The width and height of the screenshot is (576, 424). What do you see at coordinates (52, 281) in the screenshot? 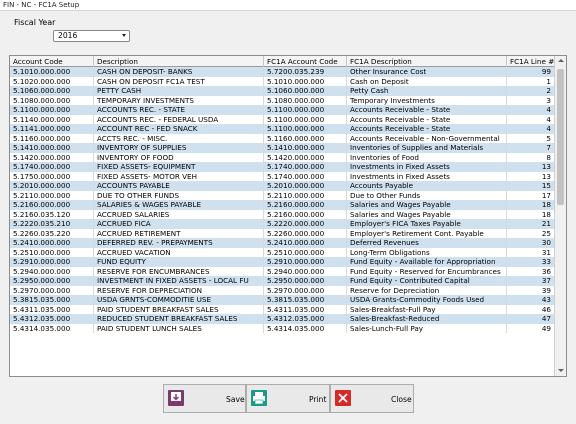
I see `account-code-cell: 5.2950.000.000` at bounding box center [52, 281].